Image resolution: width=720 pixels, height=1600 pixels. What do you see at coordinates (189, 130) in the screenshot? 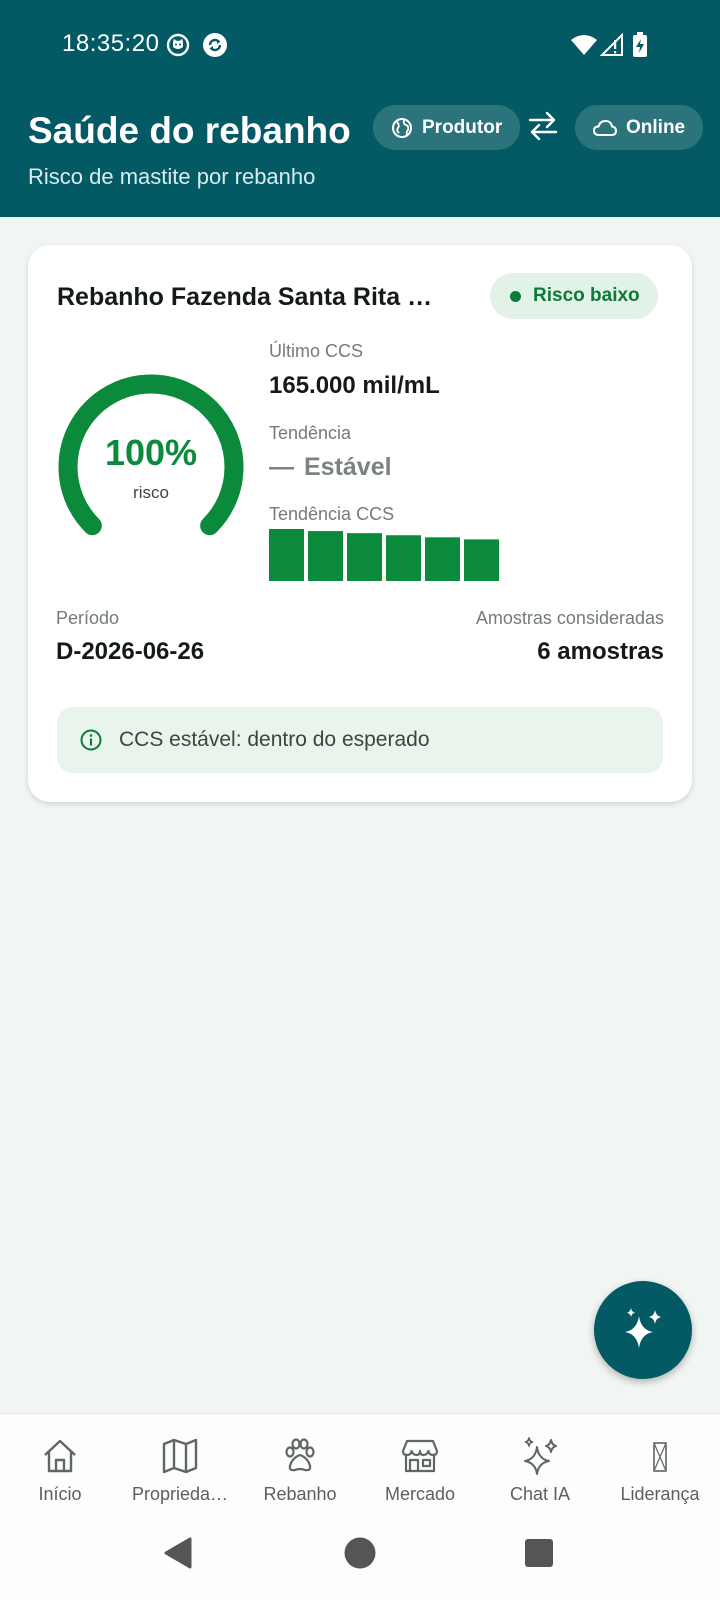
I see `page-title: Saúde do rebanho` at bounding box center [189, 130].